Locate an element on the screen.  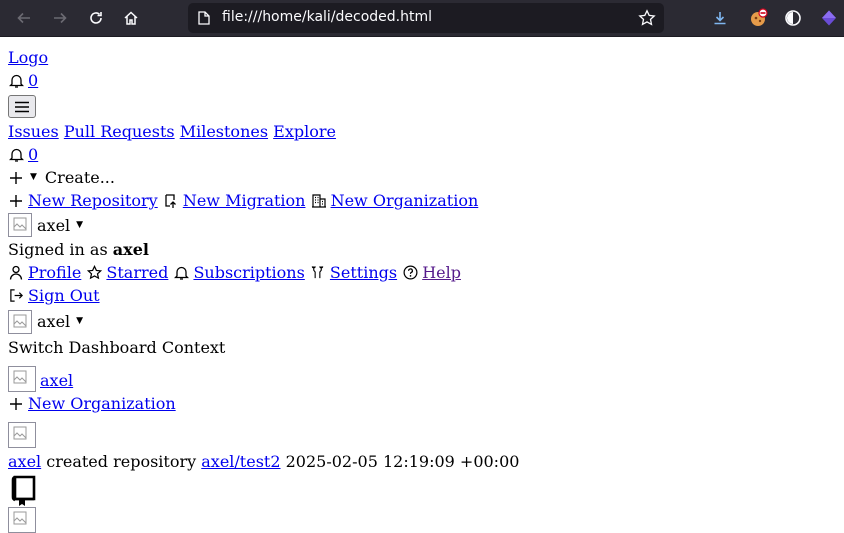
new-organization-link: New Organization is located at coordinates (405, 200).